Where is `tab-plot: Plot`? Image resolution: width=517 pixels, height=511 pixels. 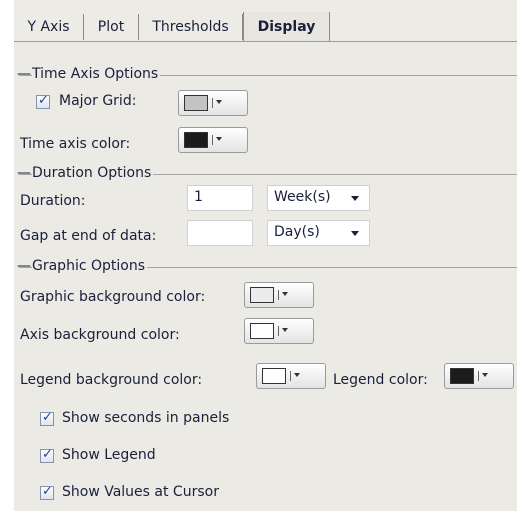
tab-plot: Plot is located at coordinates (111, 27).